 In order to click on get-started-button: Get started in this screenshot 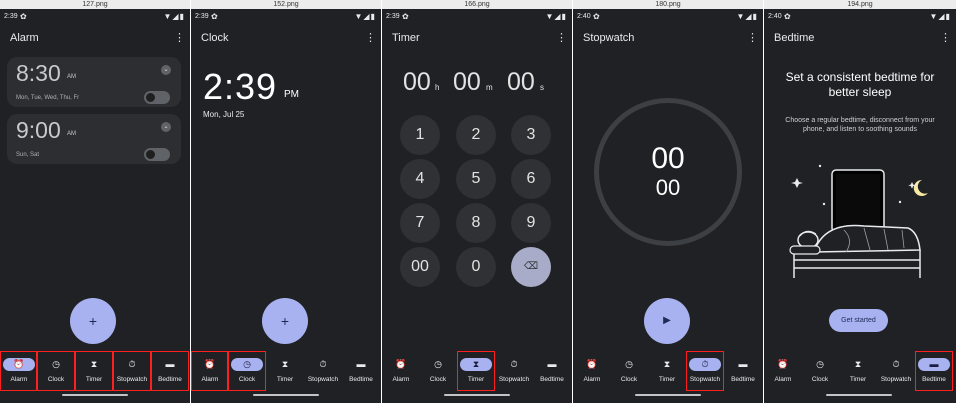, I will do `click(858, 320)`.